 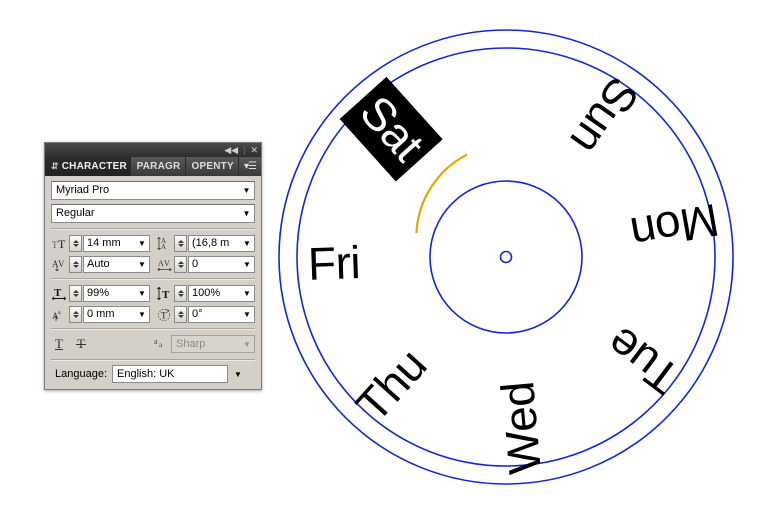 I want to click on font-style-combo: Regular ▼, so click(x=153, y=213).